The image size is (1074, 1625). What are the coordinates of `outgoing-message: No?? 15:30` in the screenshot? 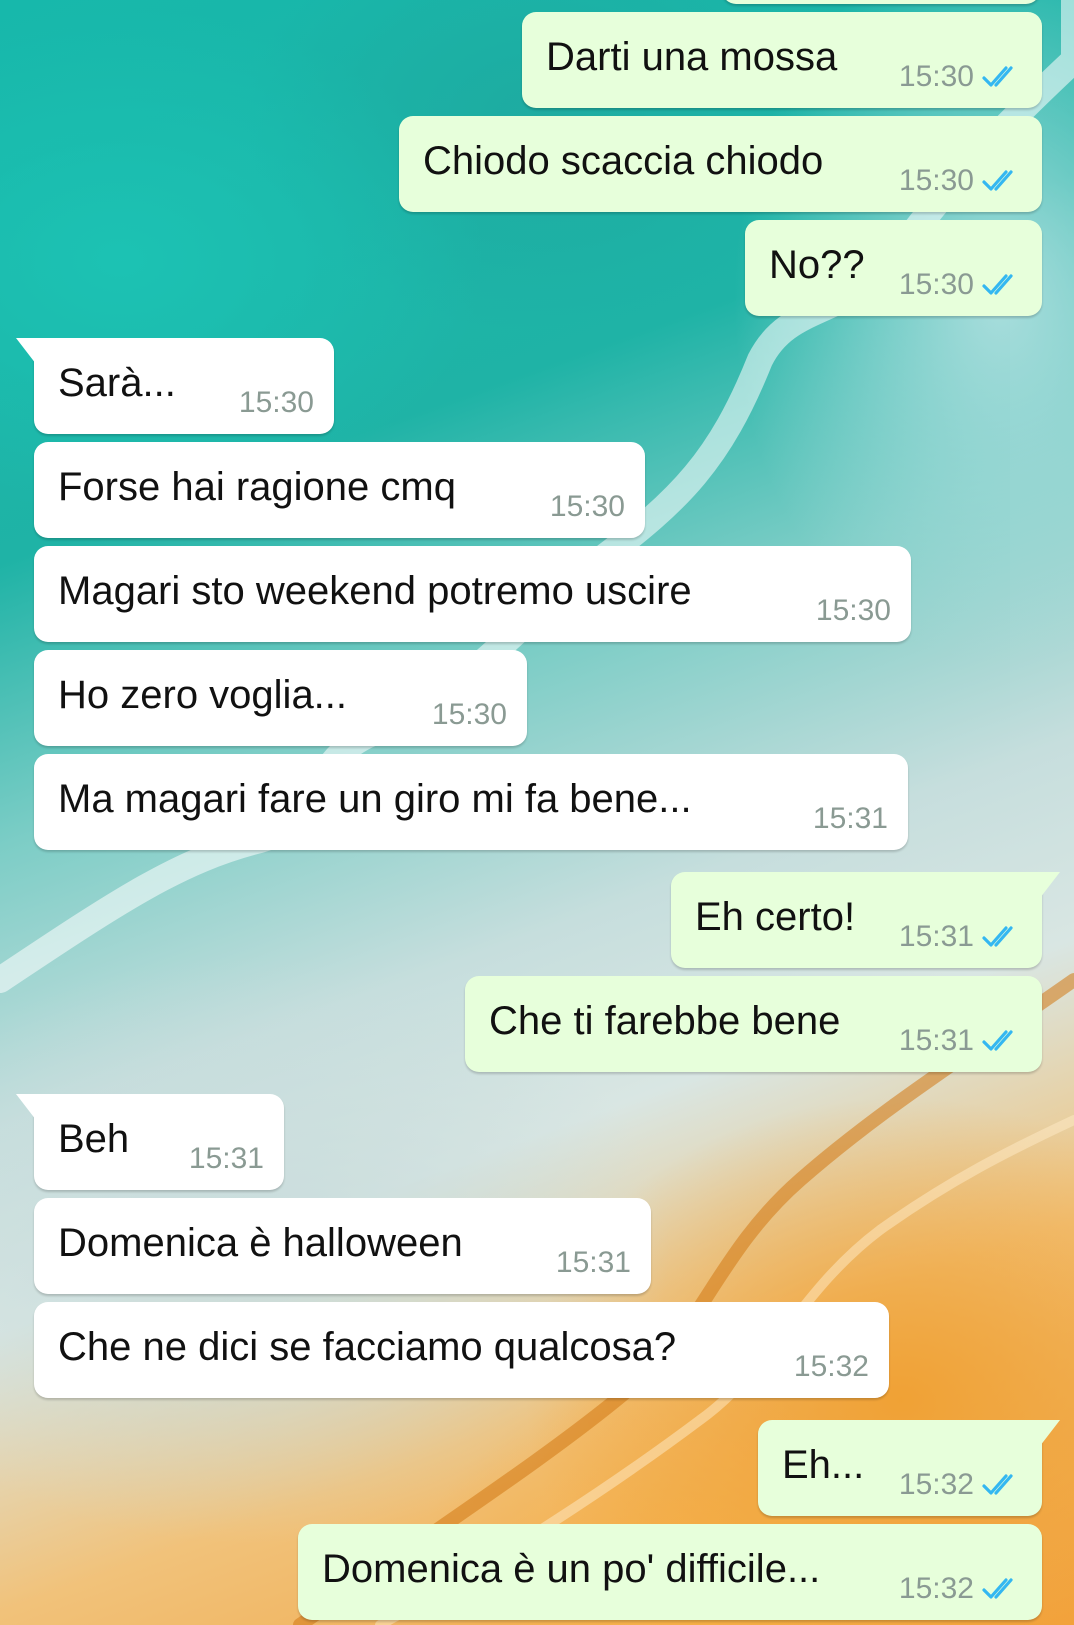 It's located at (893, 268).